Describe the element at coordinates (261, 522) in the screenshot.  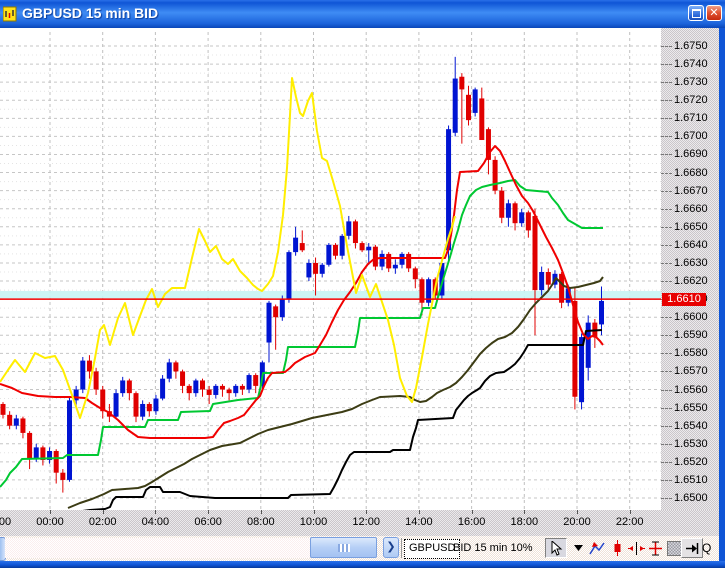
I see `time-tick-label: 08:00` at that location.